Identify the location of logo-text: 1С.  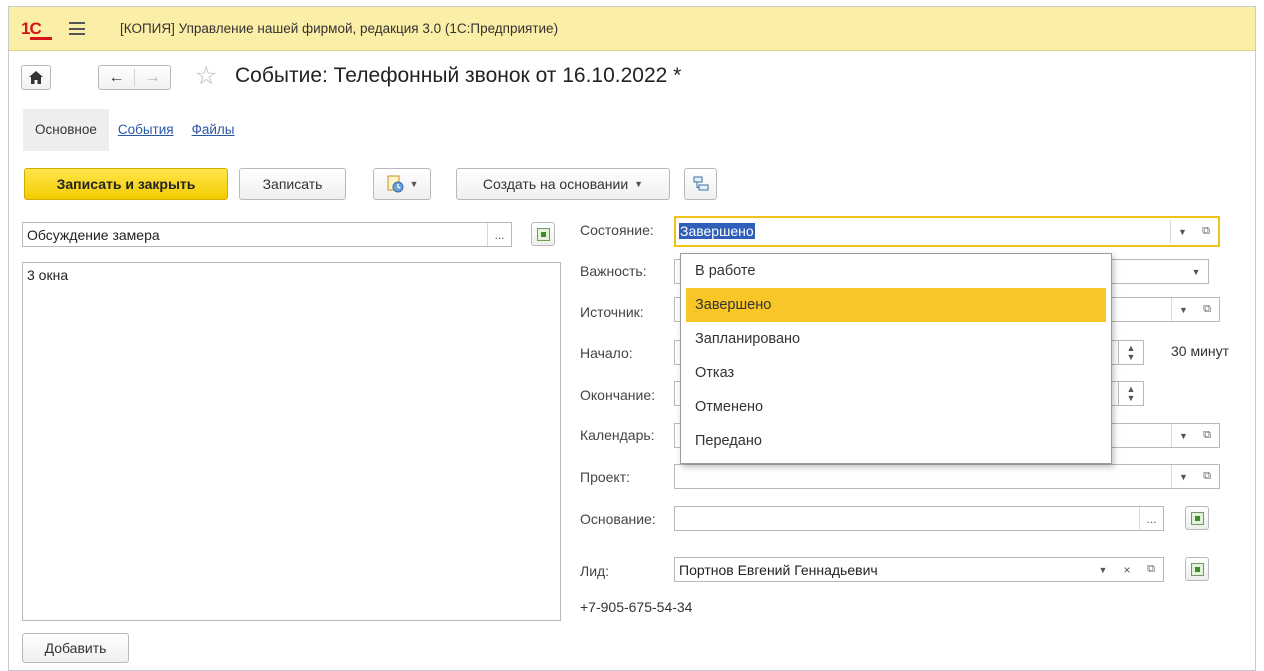
(31, 28).